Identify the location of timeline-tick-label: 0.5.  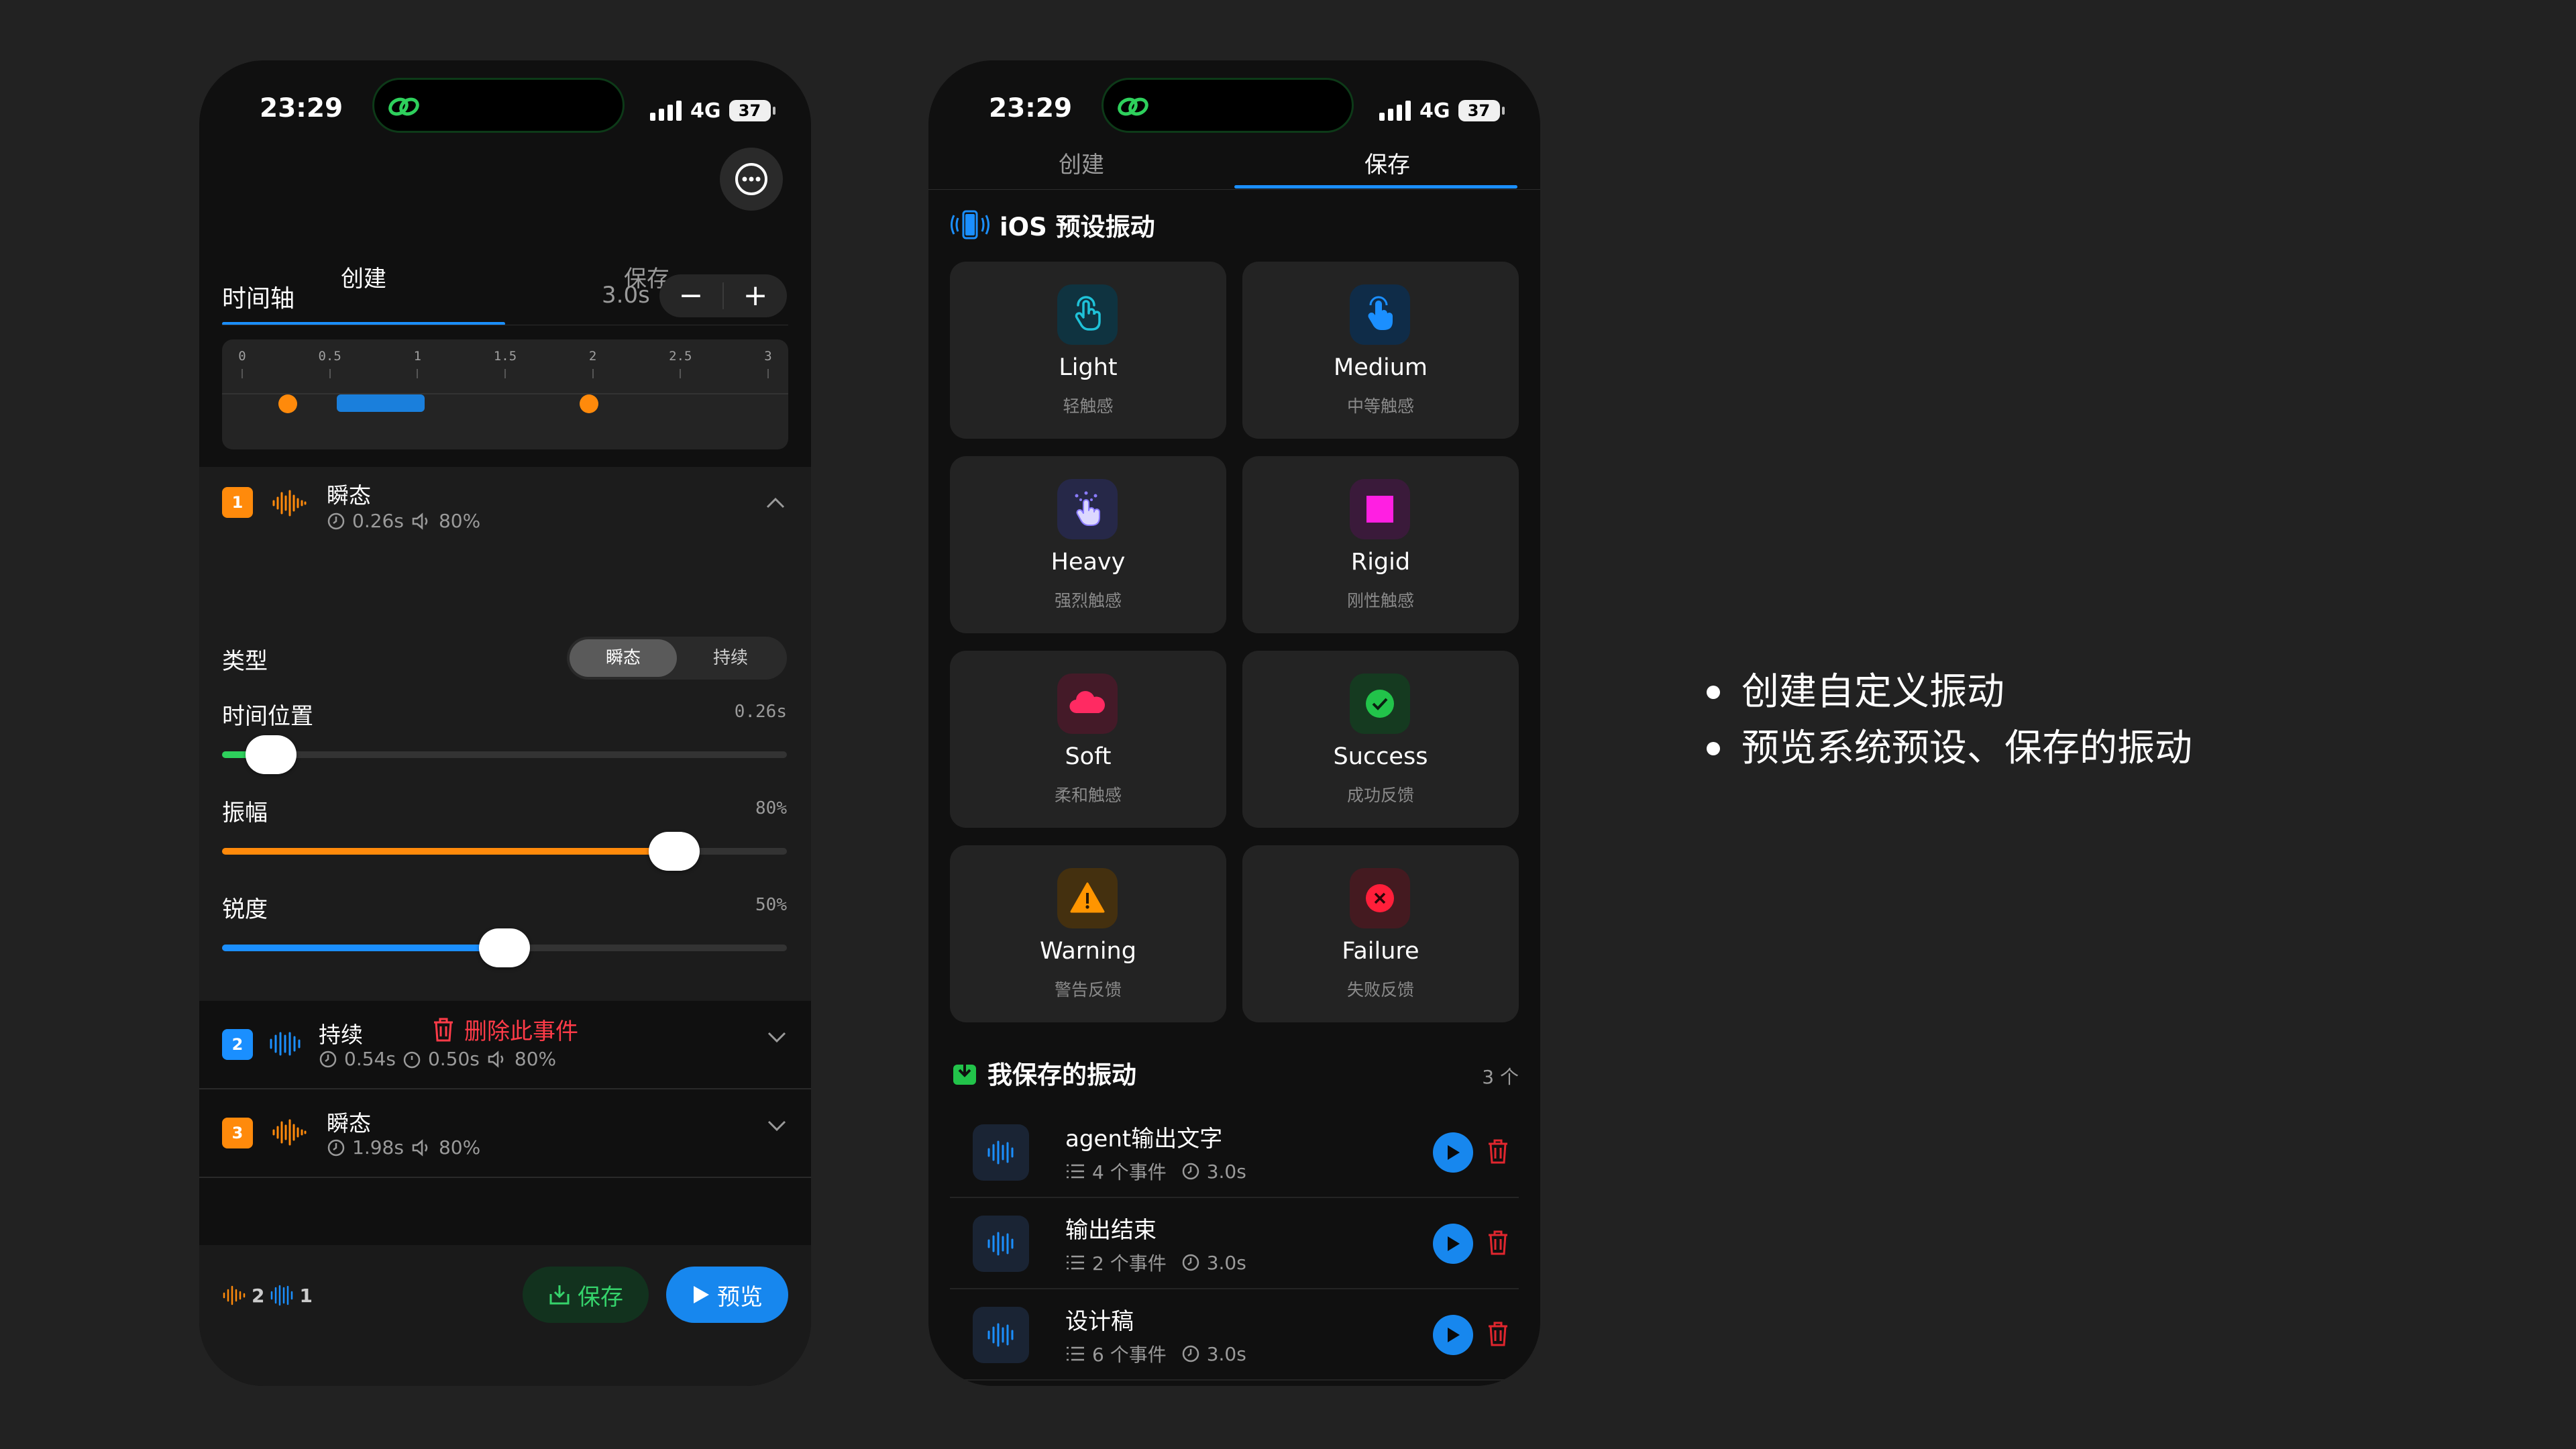
(329, 356).